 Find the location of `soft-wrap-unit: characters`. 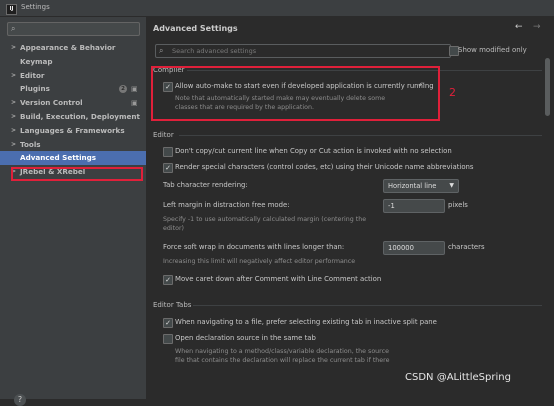

soft-wrap-unit: characters is located at coordinates (466, 247).